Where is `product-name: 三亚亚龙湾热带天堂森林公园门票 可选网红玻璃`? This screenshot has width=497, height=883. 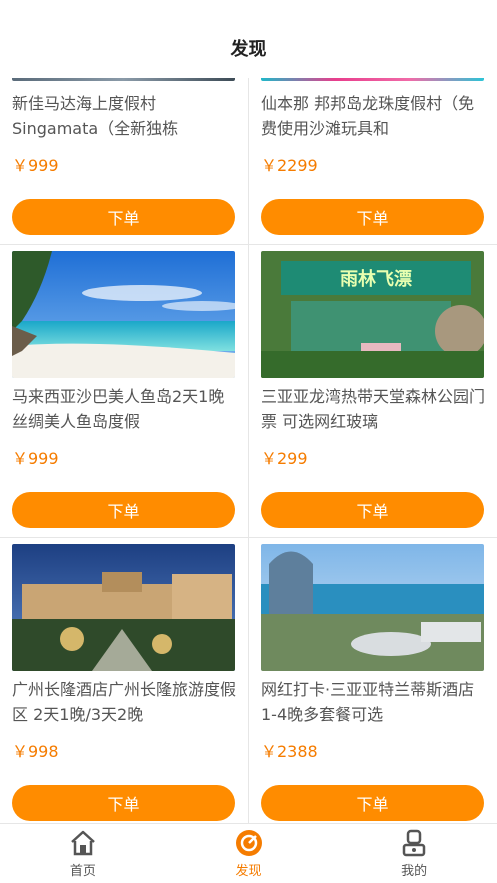
product-name: 三亚亚龙湾热带天堂森林公园门票 可选网红玻璃 is located at coordinates (373, 409).